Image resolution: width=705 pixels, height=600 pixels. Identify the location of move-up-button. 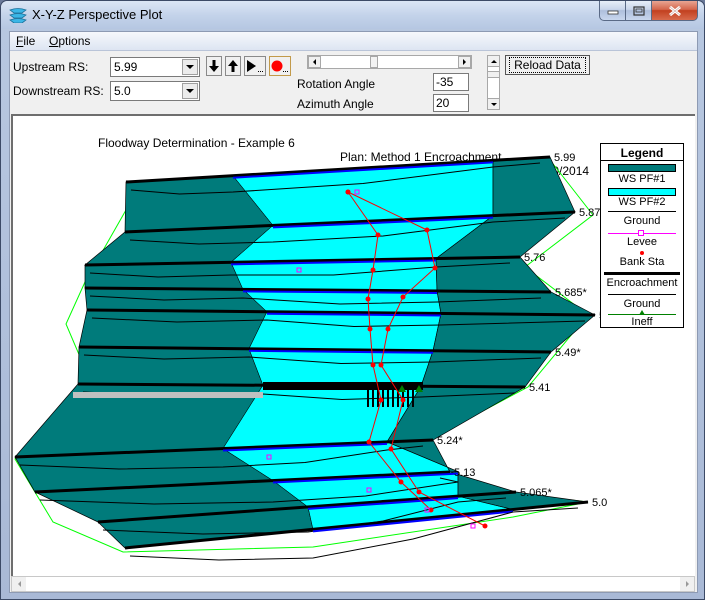
(233, 66).